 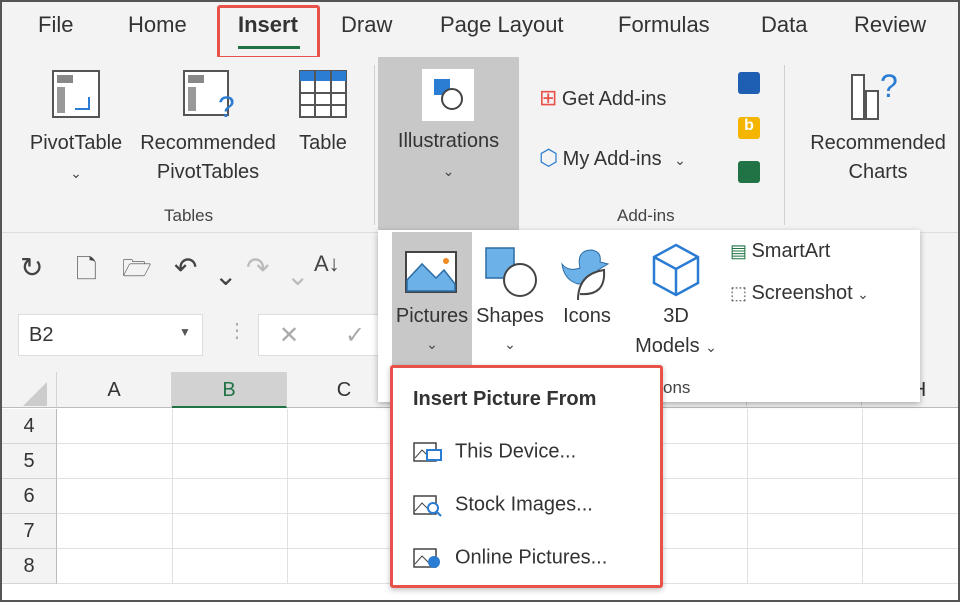 What do you see at coordinates (614, 99) in the screenshot?
I see `get-addins-label: Get Add-ins` at bounding box center [614, 99].